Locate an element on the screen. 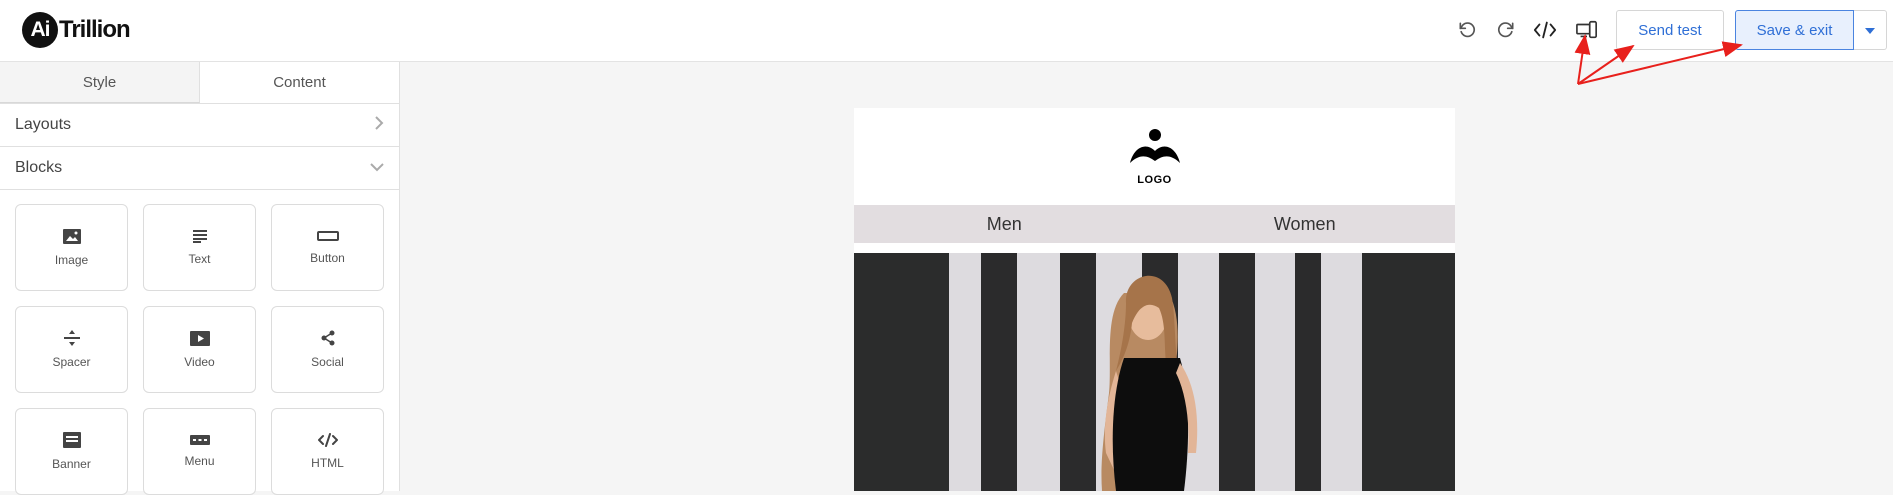 The width and height of the screenshot is (1893, 495). layouts-label: Layouts is located at coordinates (43, 124).